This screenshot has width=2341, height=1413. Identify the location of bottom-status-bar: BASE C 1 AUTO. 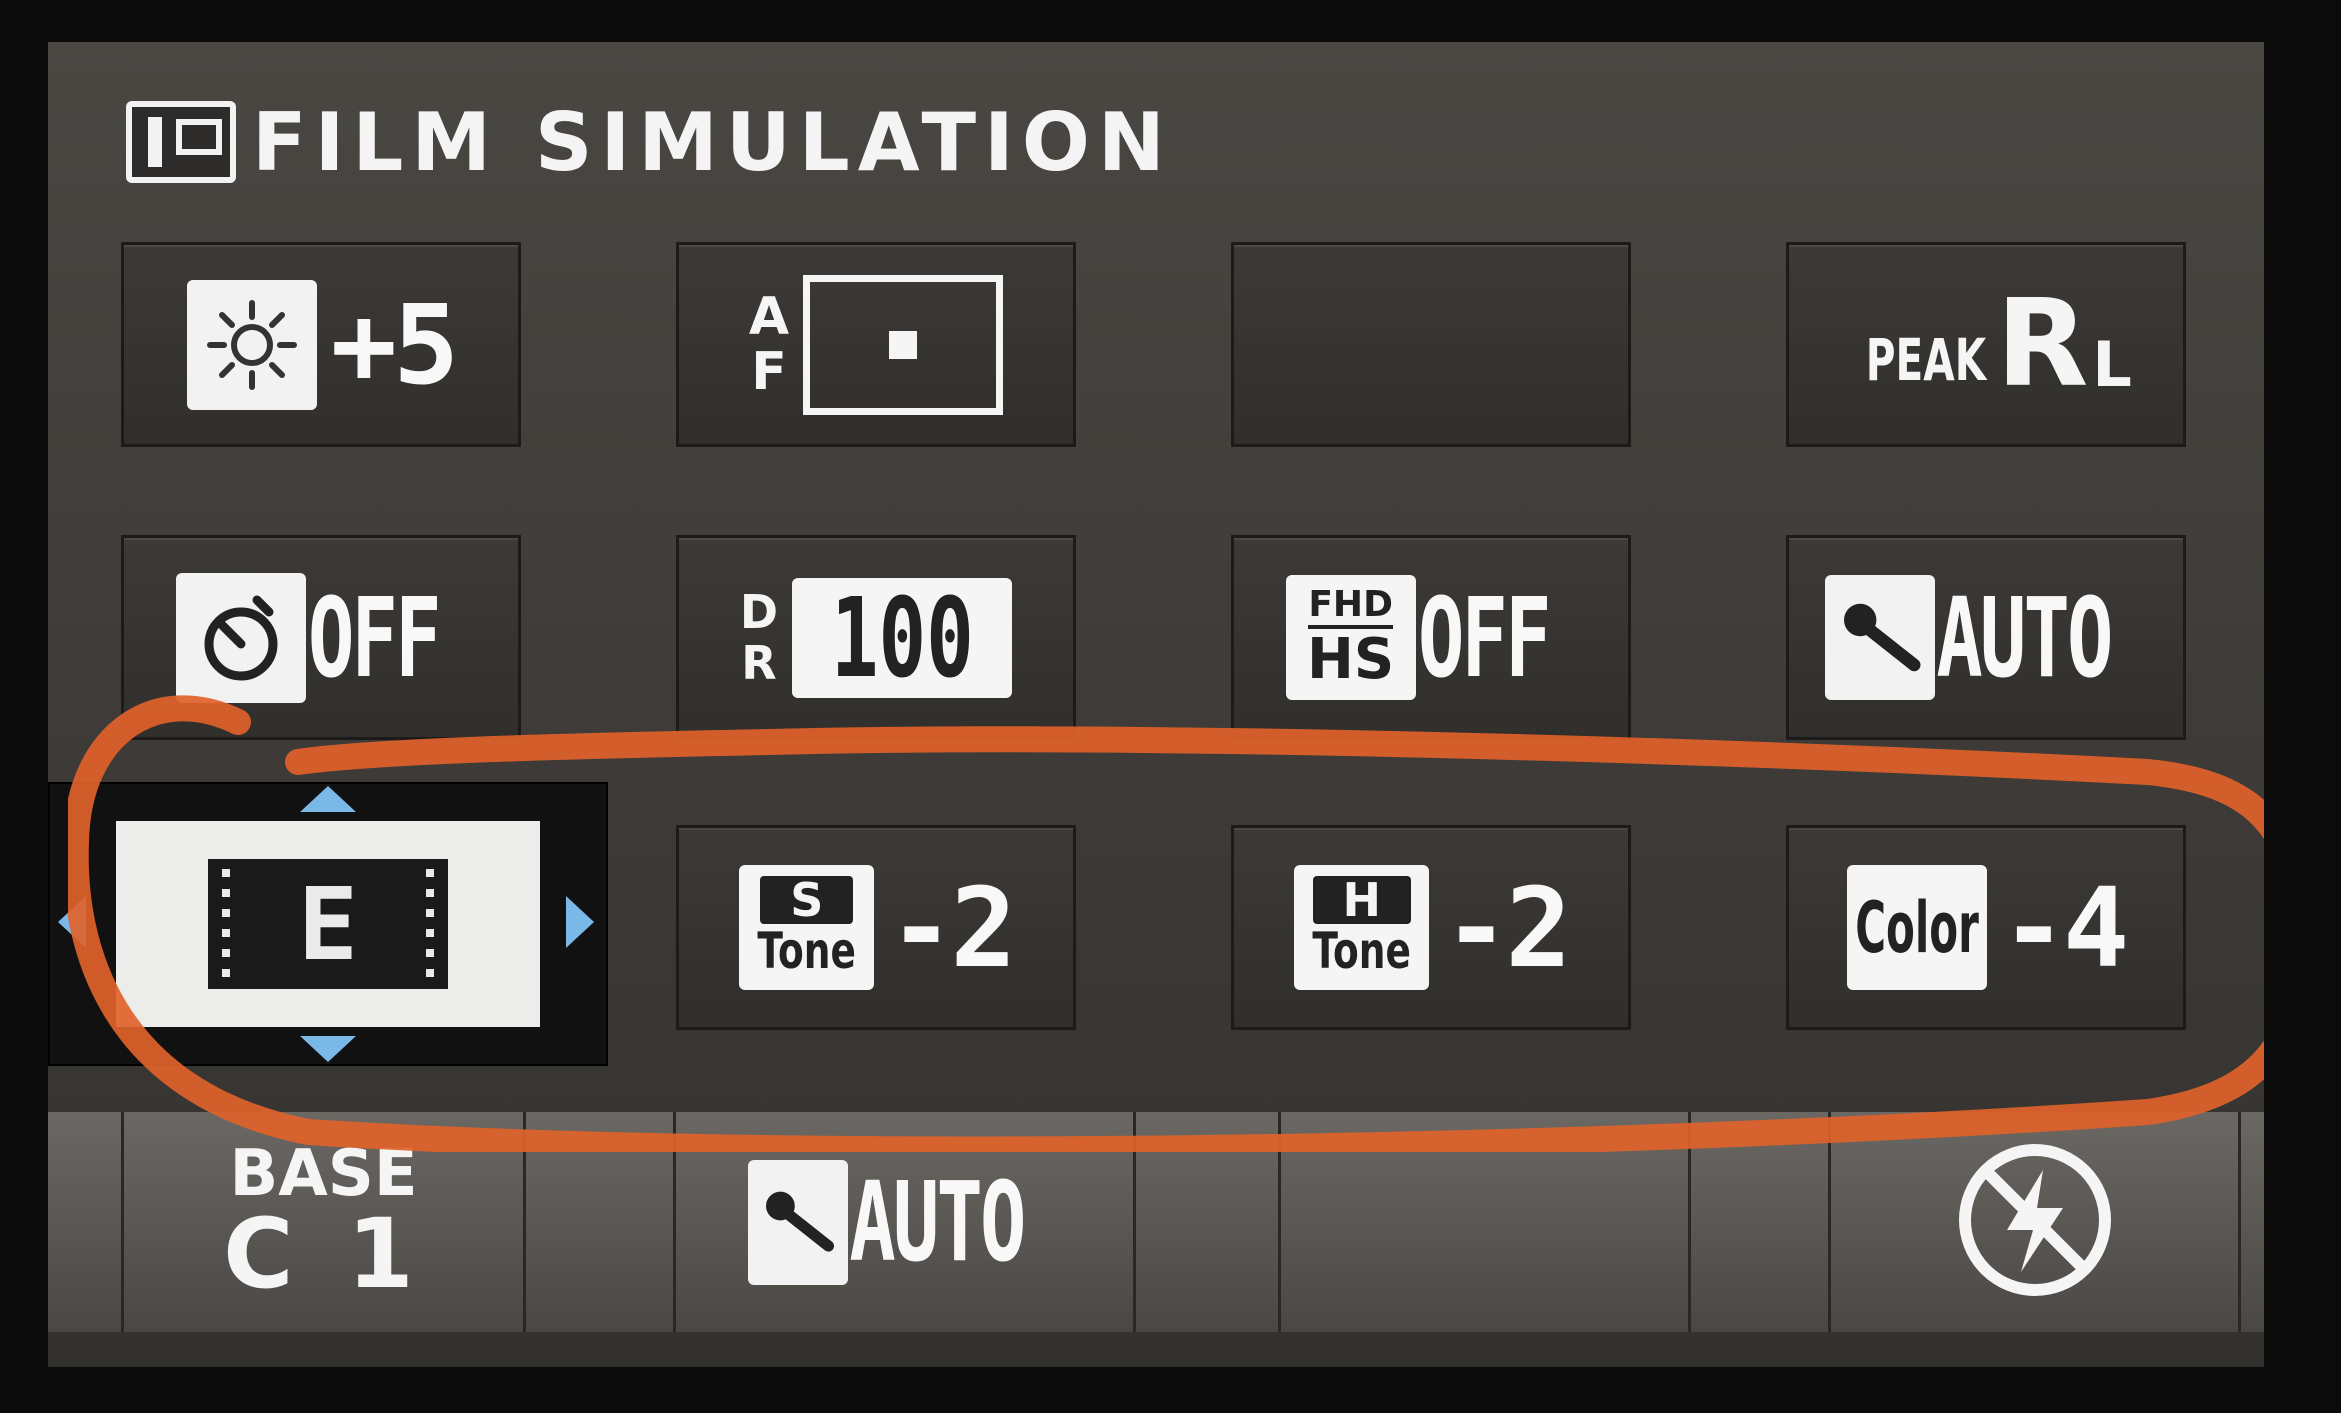
(1156, 1222).